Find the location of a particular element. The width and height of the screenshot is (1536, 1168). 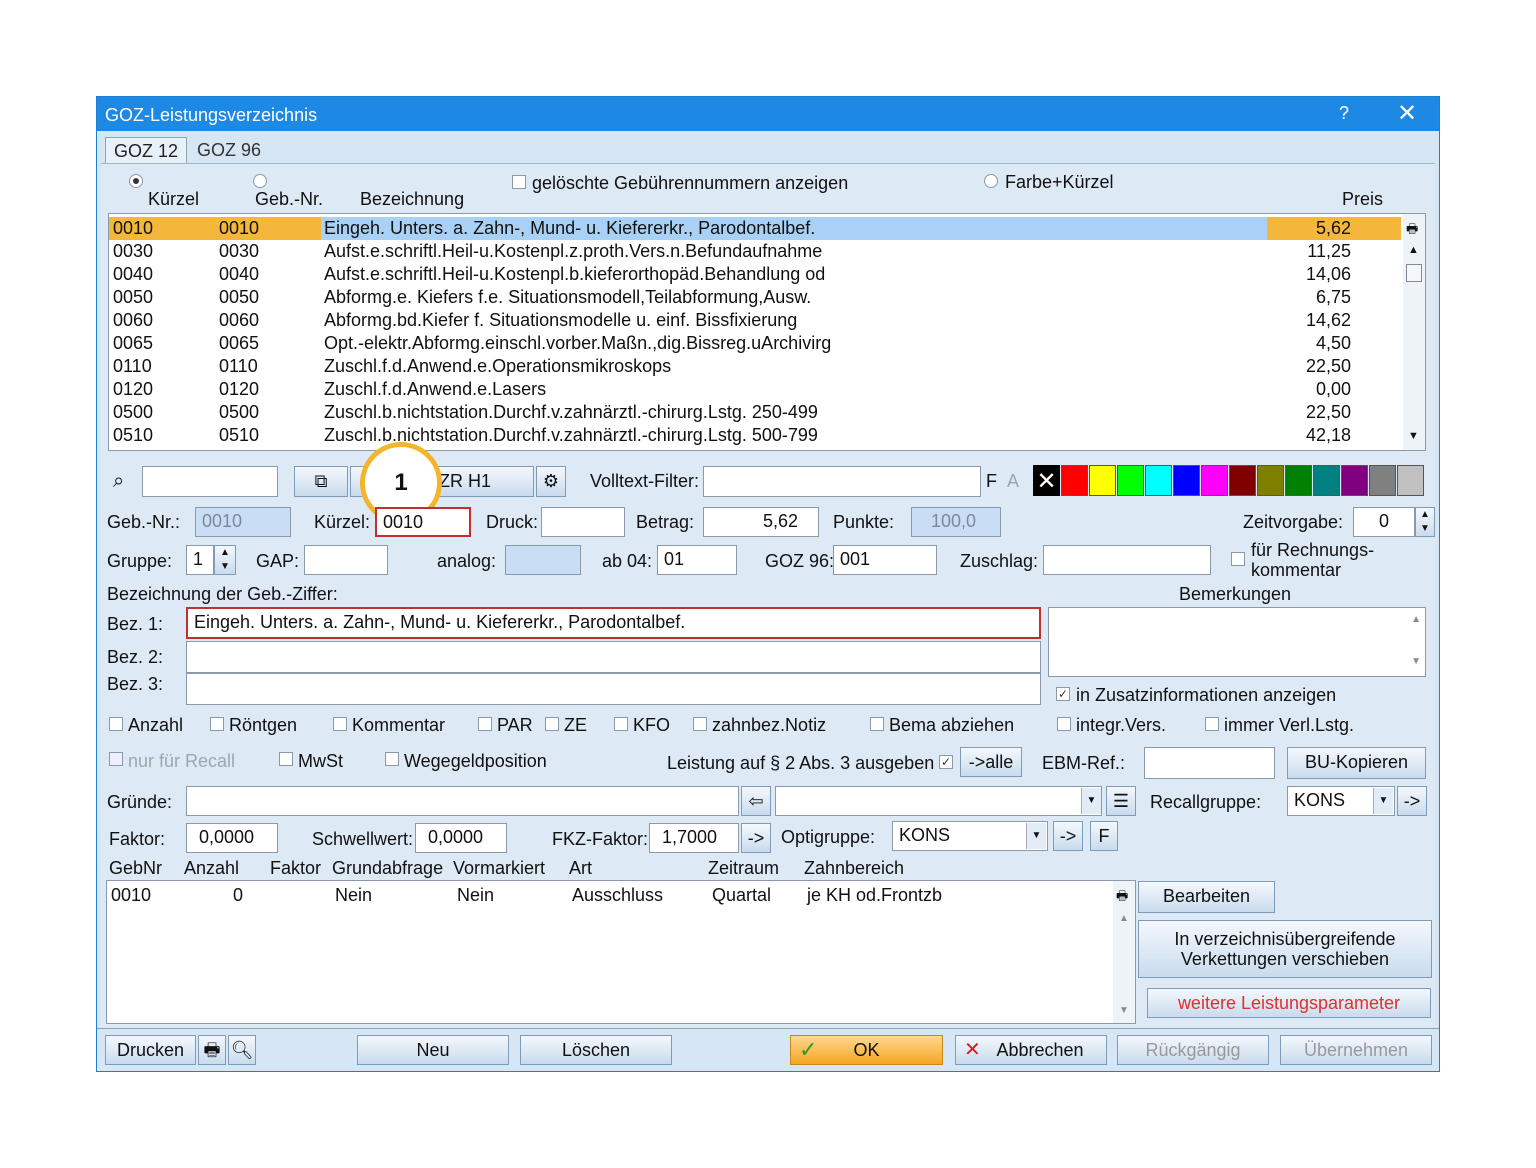

drucken-button: Drucken is located at coordinates (150, 1050).